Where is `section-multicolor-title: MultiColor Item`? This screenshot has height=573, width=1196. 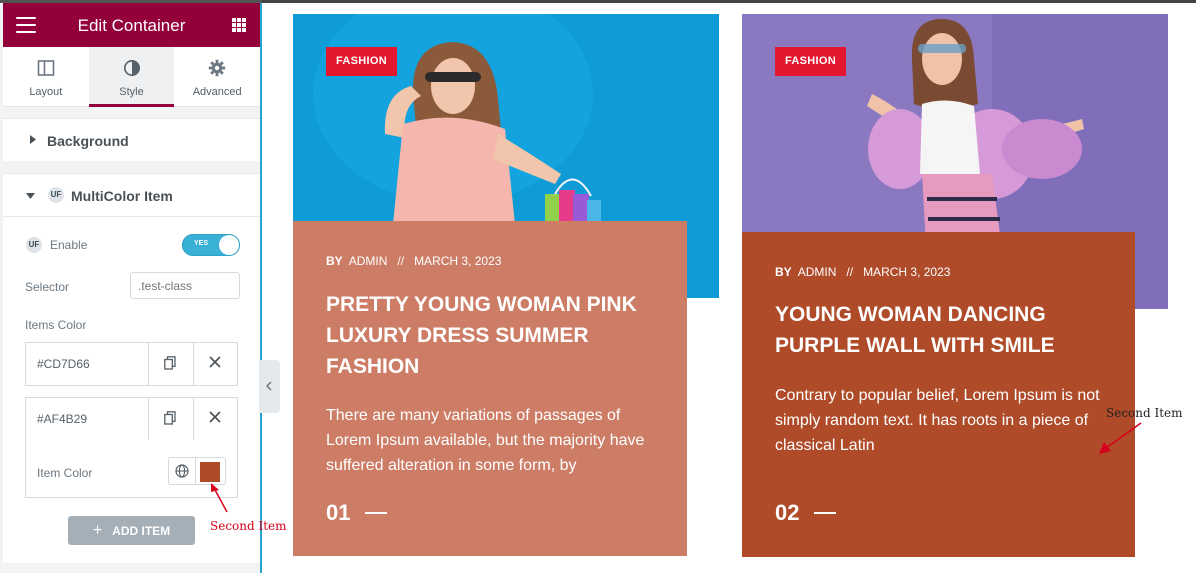
section-multicolor-title: MultiColor Item is located at coordinates (122, 196).